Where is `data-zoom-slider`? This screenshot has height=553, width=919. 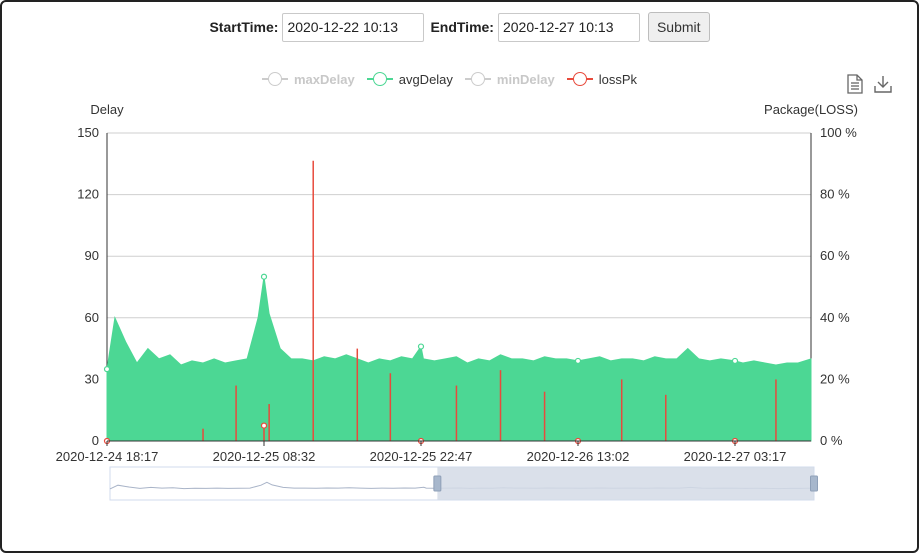 data-zoom-slider is located at coordinates (463, 483).